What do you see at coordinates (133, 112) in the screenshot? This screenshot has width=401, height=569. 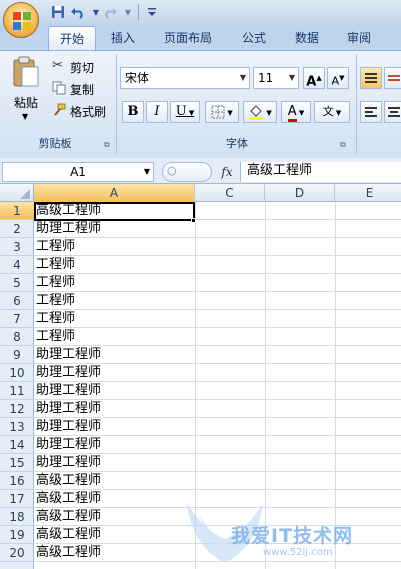 I see `bold-button: B` at bounding box center [133, 112].